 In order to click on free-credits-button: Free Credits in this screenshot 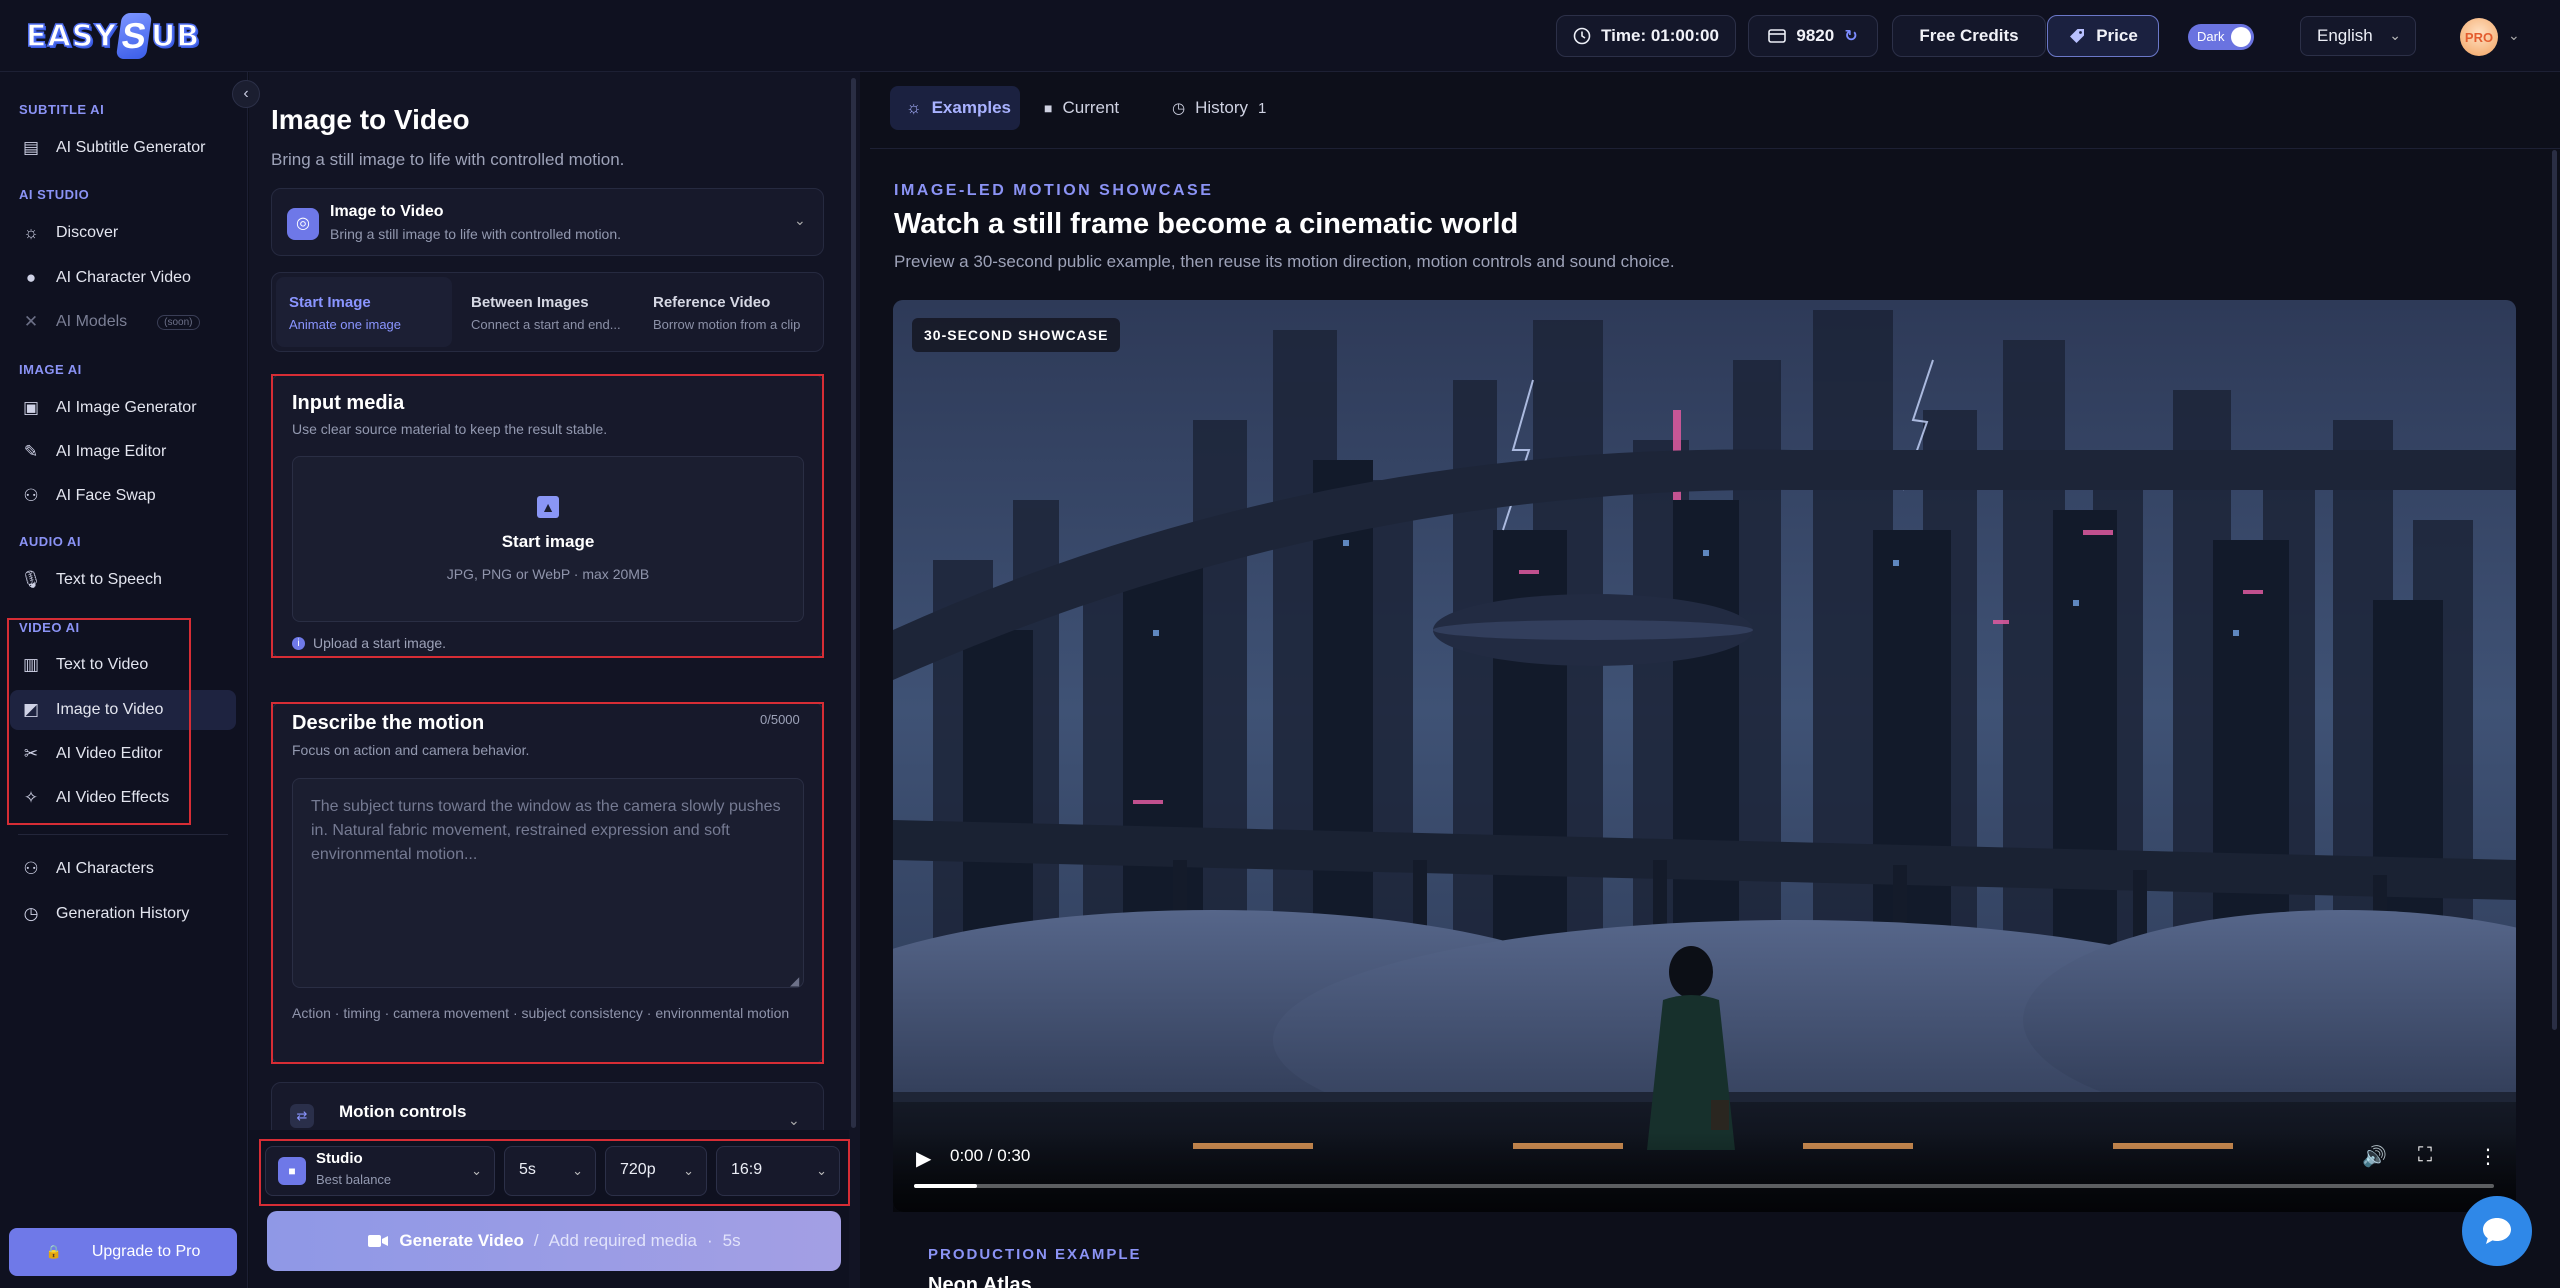, I will do `click(1969, 36)`.